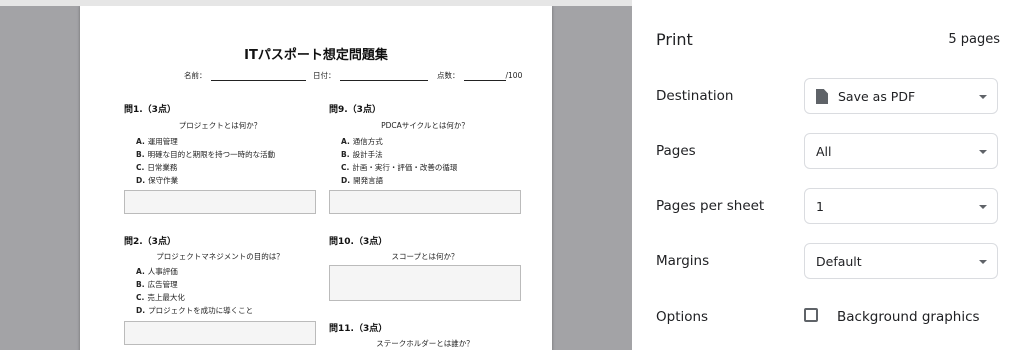  I want to click on option: D. 保守作業, so click(157, 180).